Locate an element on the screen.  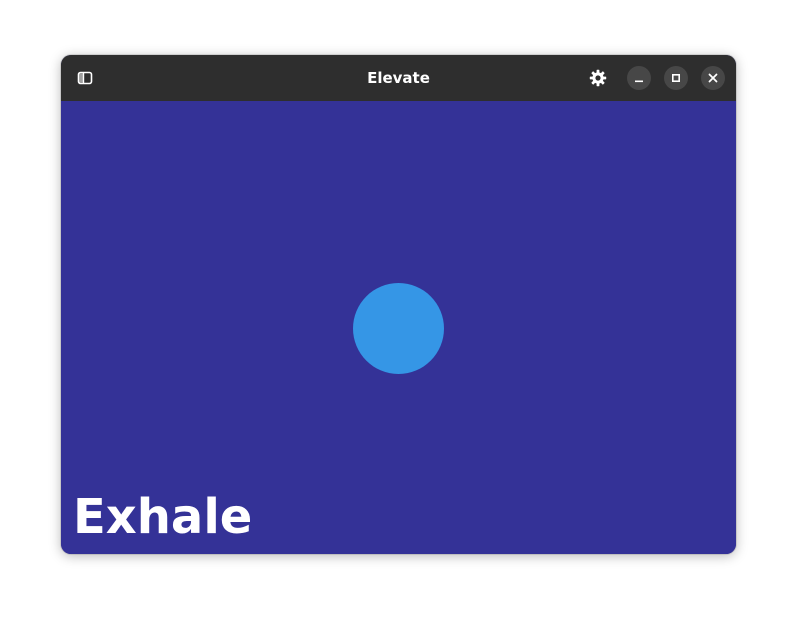
sidebar-icon is located at coordinates (85, 78).